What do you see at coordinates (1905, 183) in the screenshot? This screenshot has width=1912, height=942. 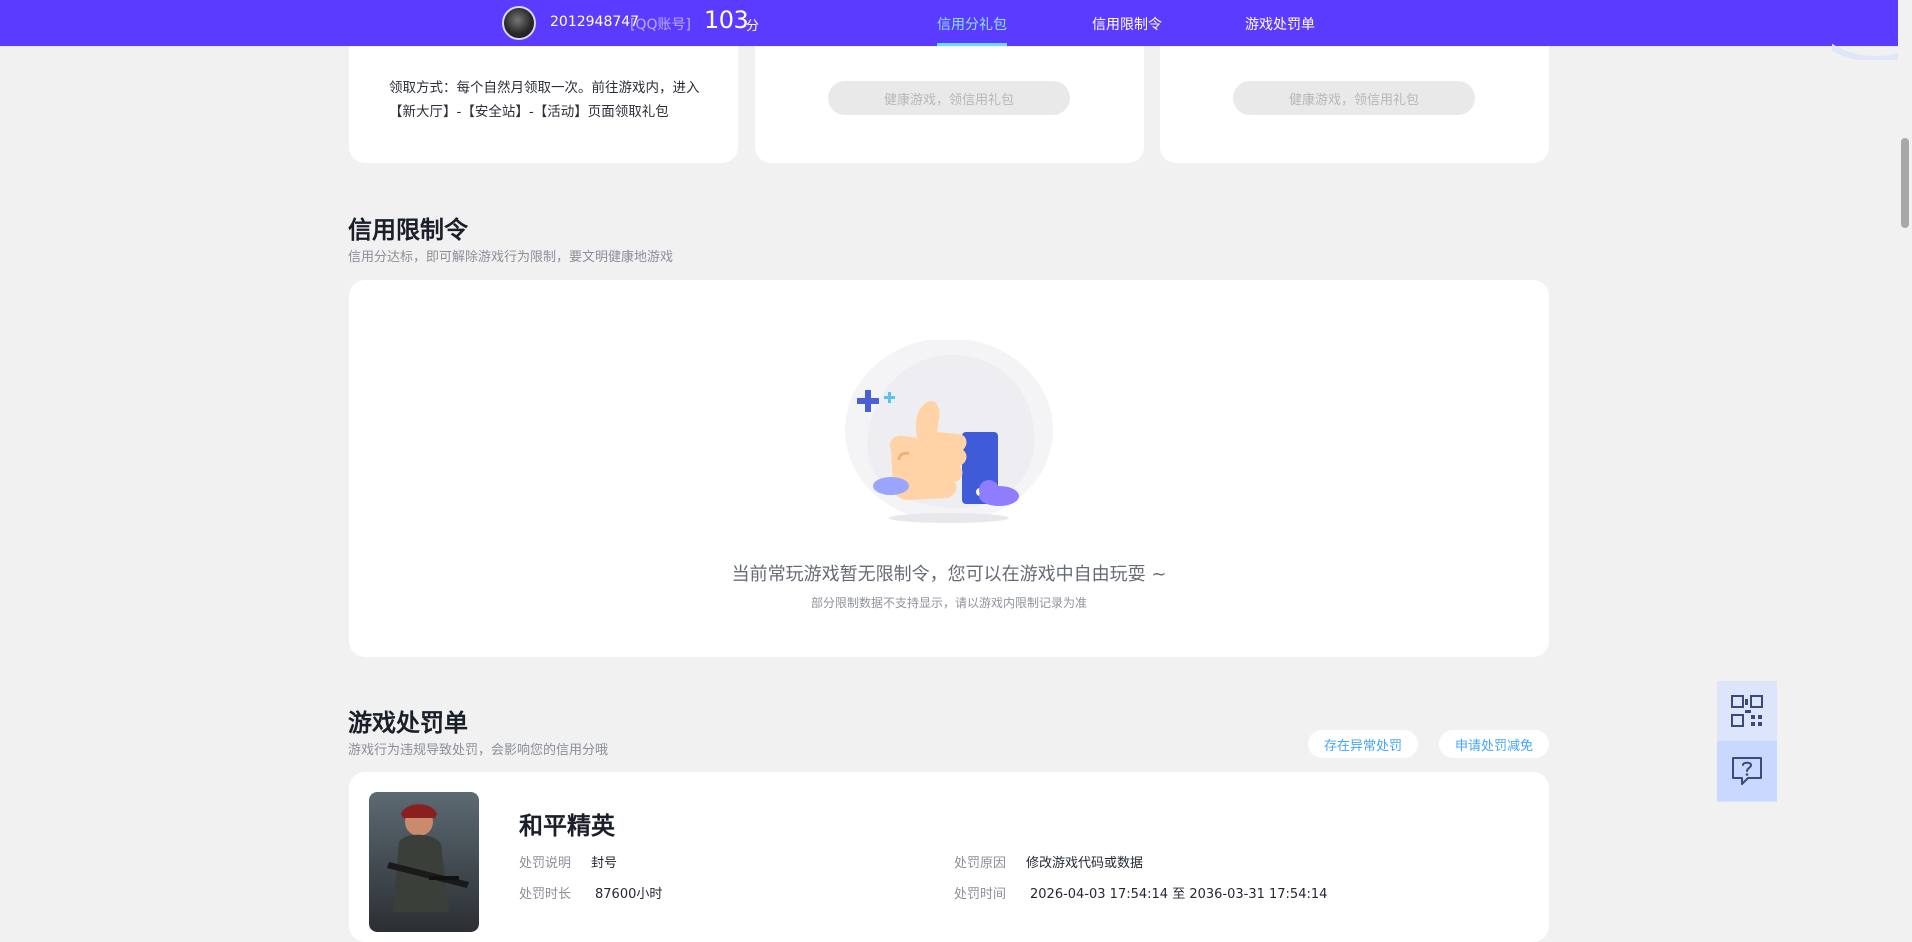 I see `scrollbar-thumb` at bounding box center [1905, 183].